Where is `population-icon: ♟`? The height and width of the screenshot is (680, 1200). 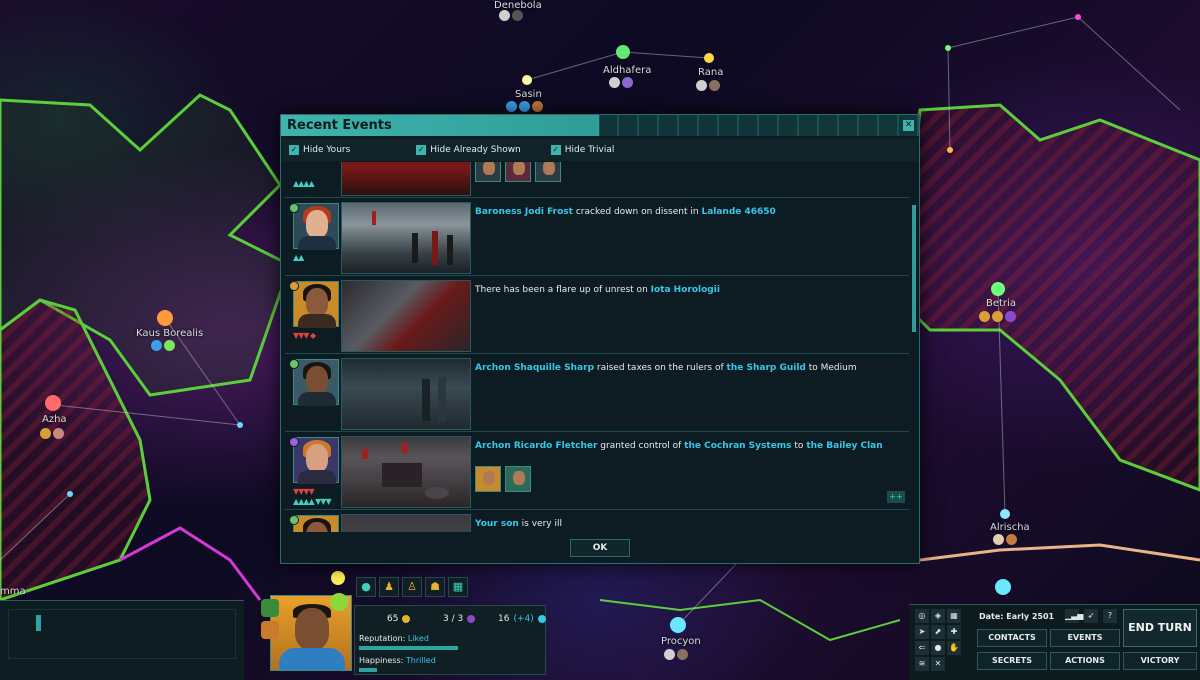
population-icon: ♟ is located at coordinates (389, 587).